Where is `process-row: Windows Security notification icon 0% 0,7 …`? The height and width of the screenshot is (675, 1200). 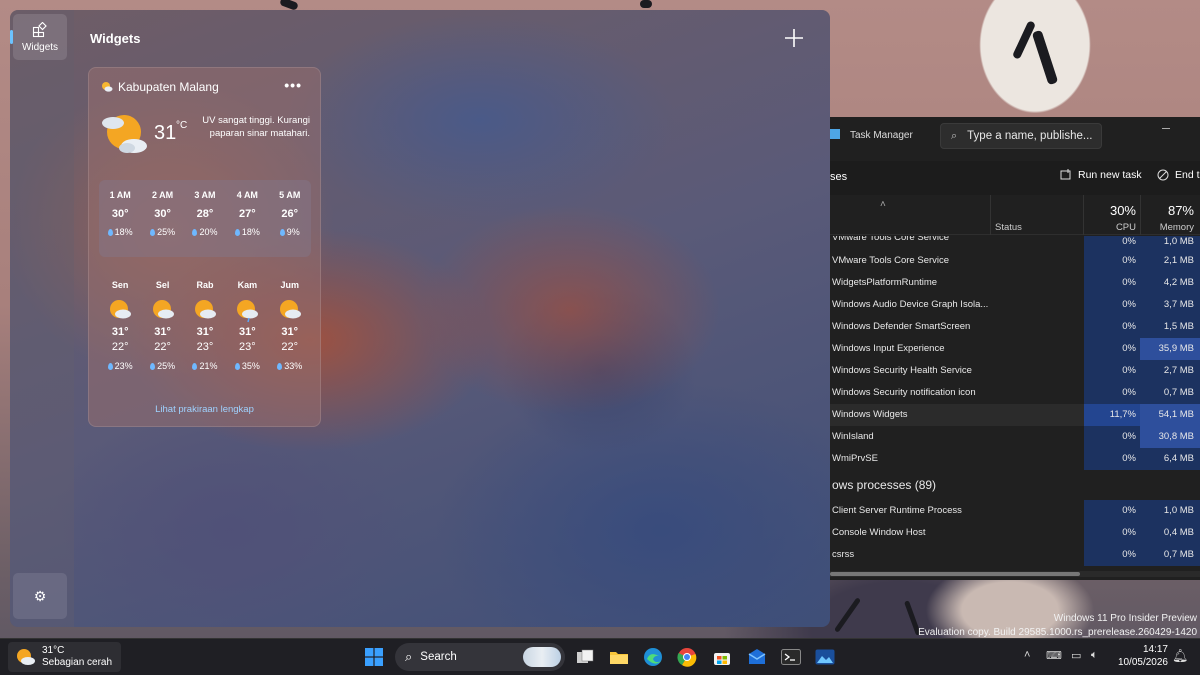
process-row: Windows Security notification icon 0% 0,7 … is located at coordinates (1015, 393).